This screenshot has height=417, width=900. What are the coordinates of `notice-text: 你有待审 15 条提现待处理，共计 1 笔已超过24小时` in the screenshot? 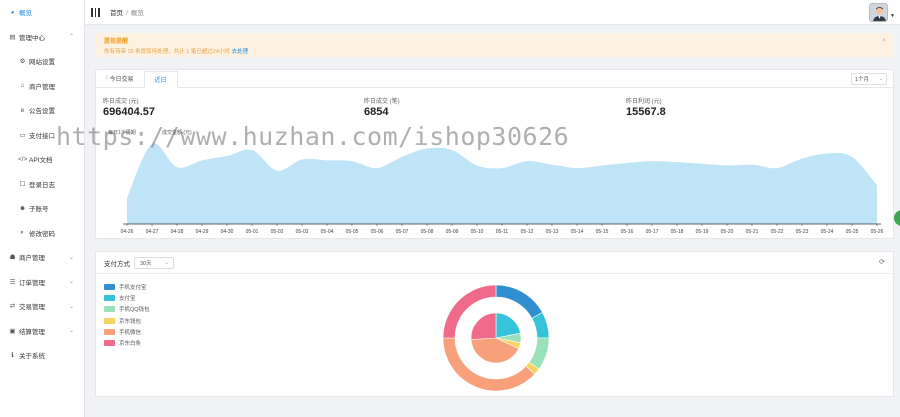 It's located at (167, 52).